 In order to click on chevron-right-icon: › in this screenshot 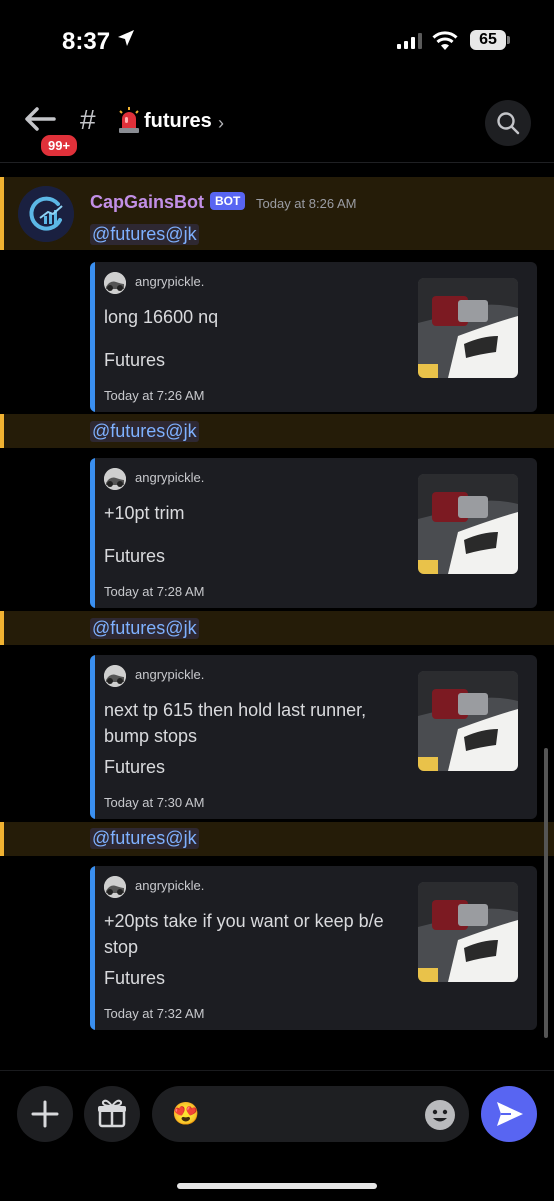, I will do `click(221, 123)`.